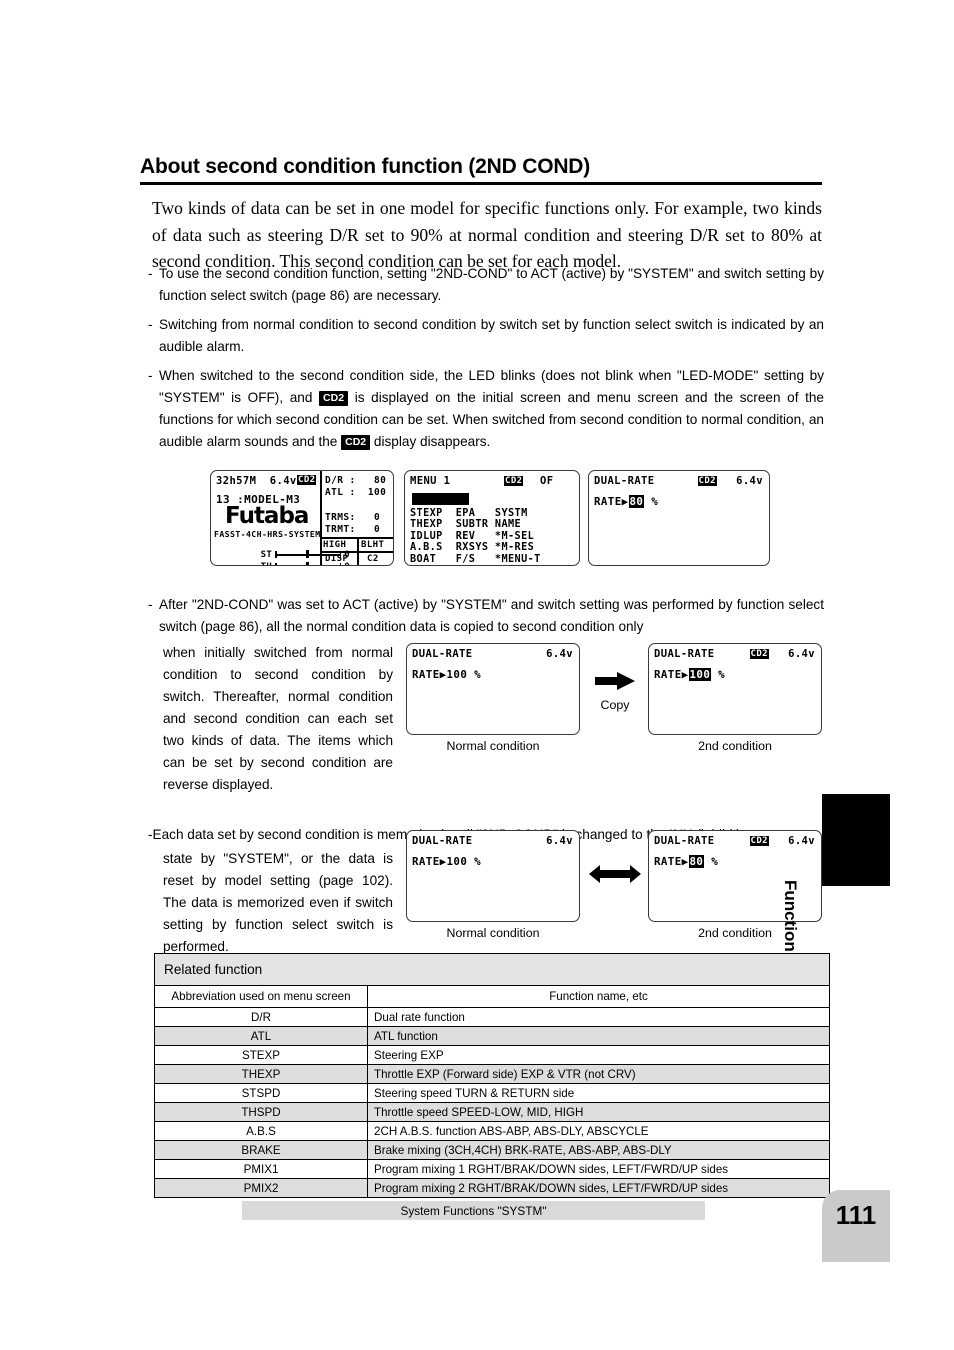  I want to click on lcd-th-label: TH, so click(267, 563).